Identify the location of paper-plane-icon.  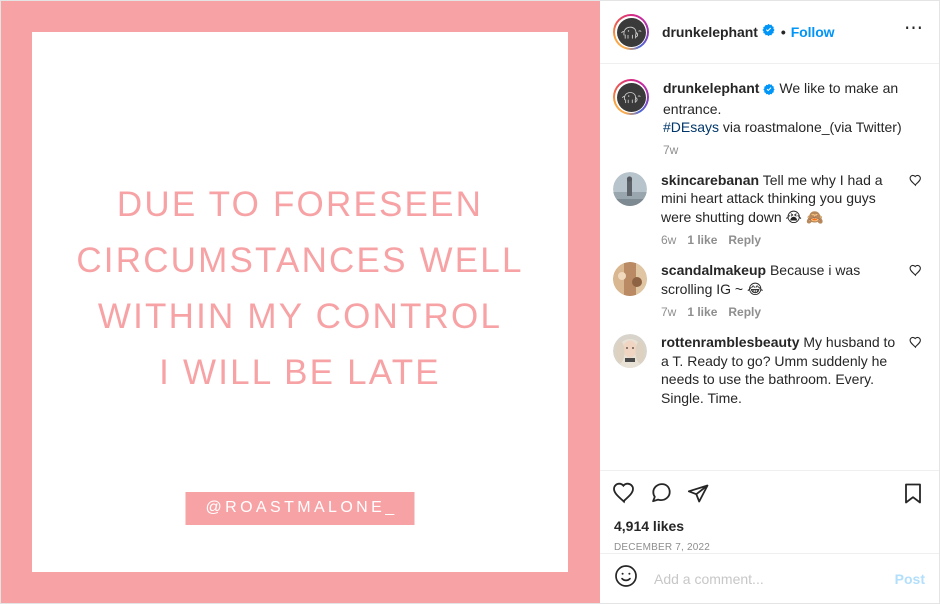
(698, 493).